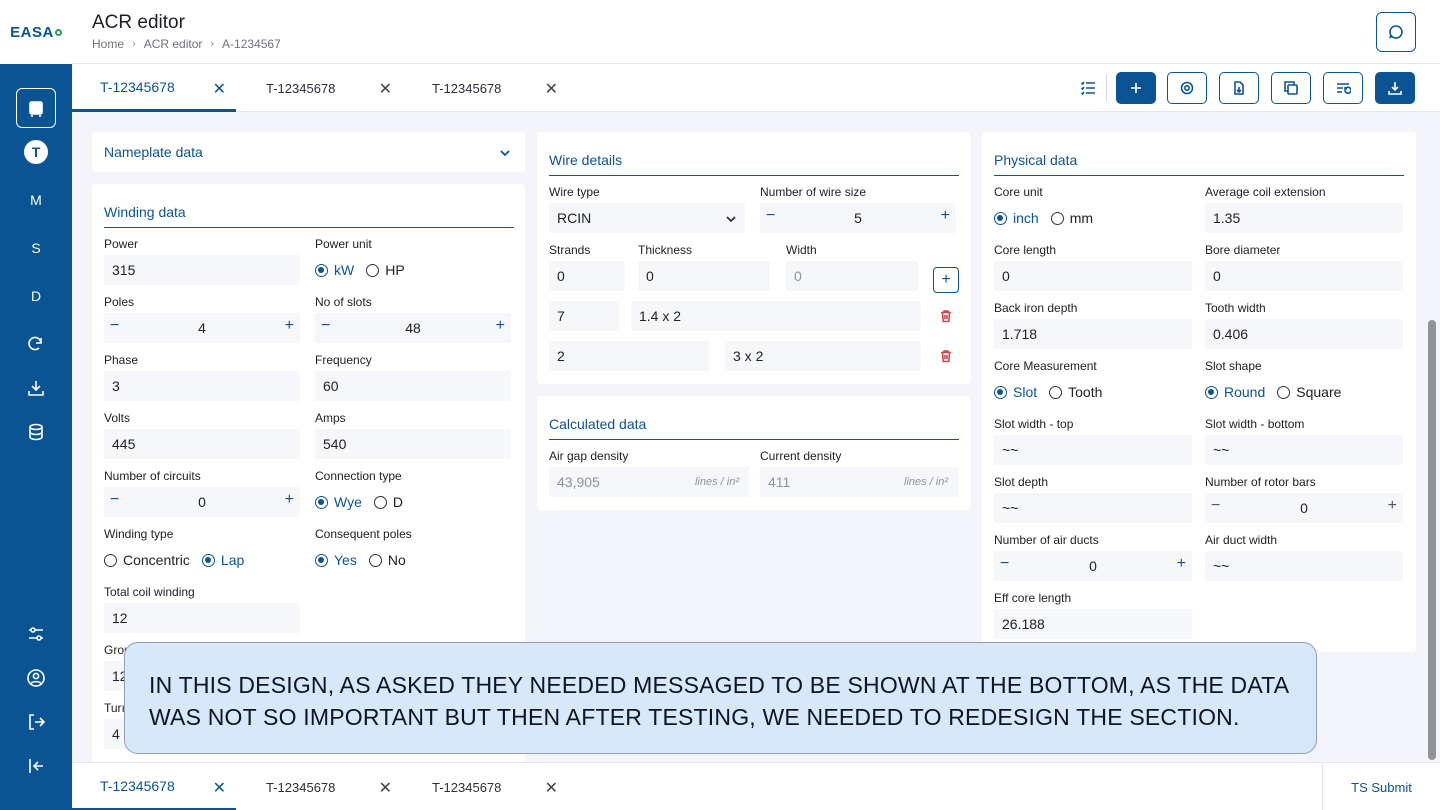 Image resolution: width=1440 pixels, height=810 pixels. Describe the element at coordinates (108, 44) in the screenshot. I see `breadcrumb-home: Home` at that location.